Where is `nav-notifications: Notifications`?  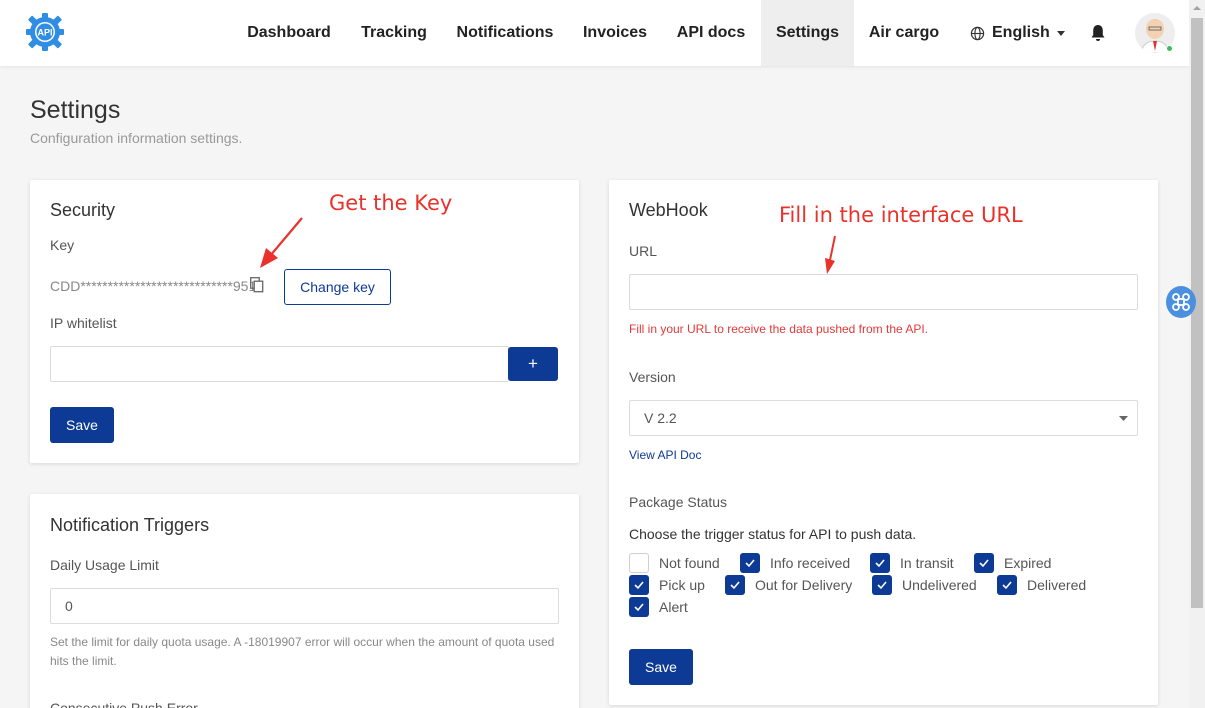
nav-notifications: Notifications is located at coordinates (505, 33).